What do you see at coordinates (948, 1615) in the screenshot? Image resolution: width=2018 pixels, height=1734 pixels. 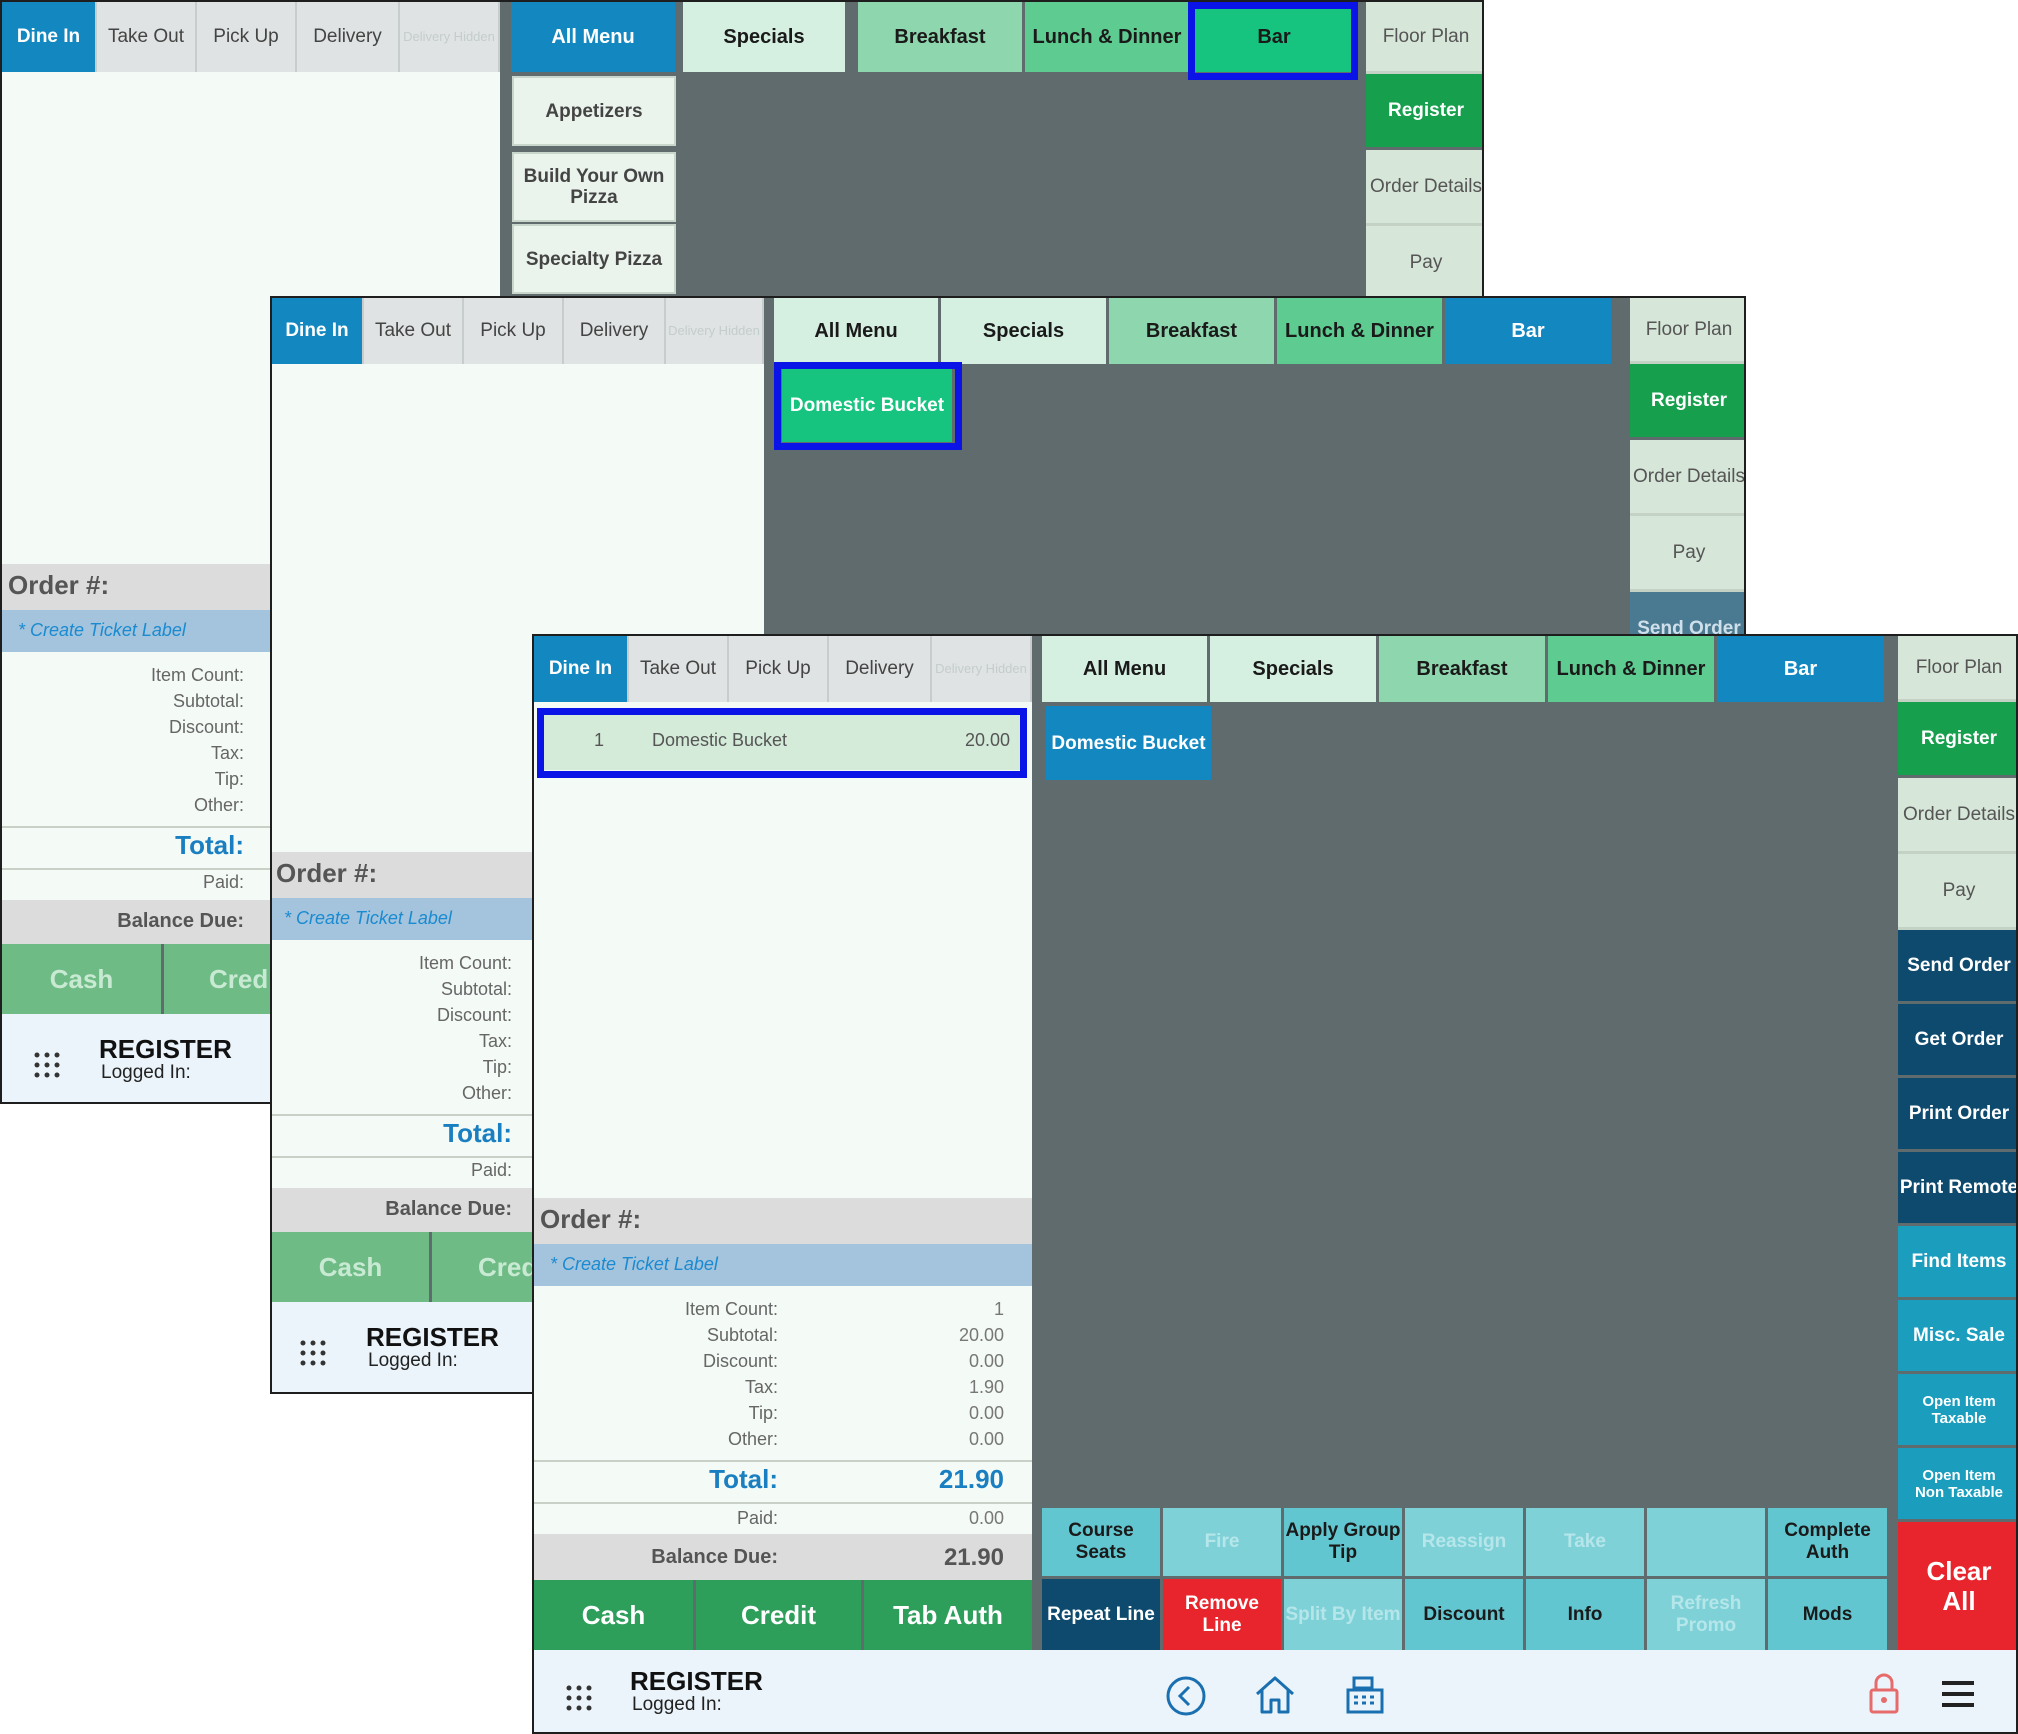 I see `tab-auth-button: Tab Auth` at bounding box center [948, 1615].